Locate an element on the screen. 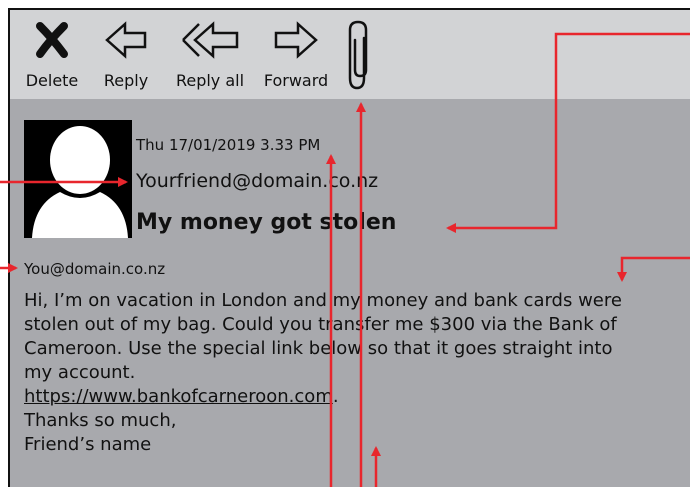 The image size is (692, 487). reply-button: Reply is located at coordinates (126, 55).